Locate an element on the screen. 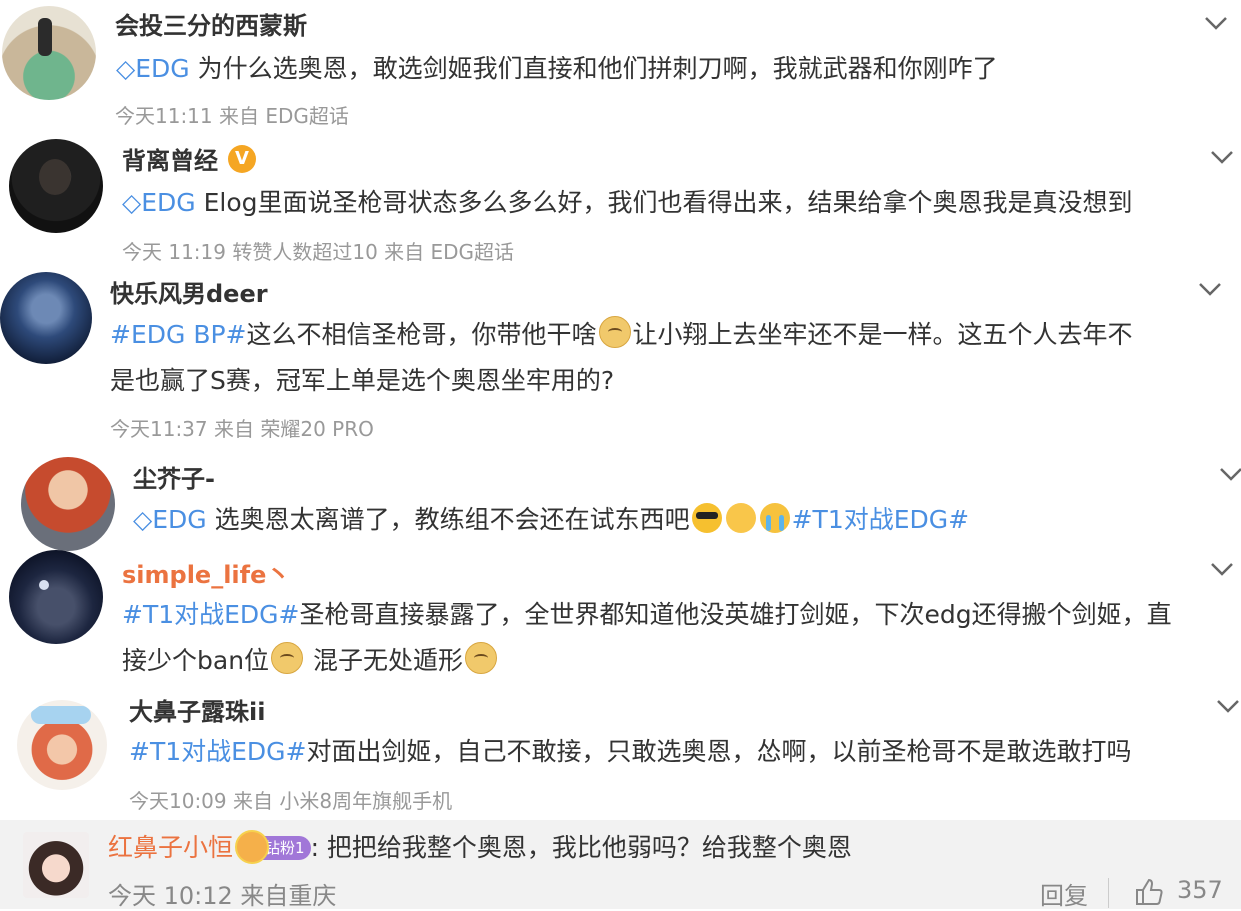 The width and height of the screenshot is (1241, 911). reply-avatar is located at coordinates (56, 865).